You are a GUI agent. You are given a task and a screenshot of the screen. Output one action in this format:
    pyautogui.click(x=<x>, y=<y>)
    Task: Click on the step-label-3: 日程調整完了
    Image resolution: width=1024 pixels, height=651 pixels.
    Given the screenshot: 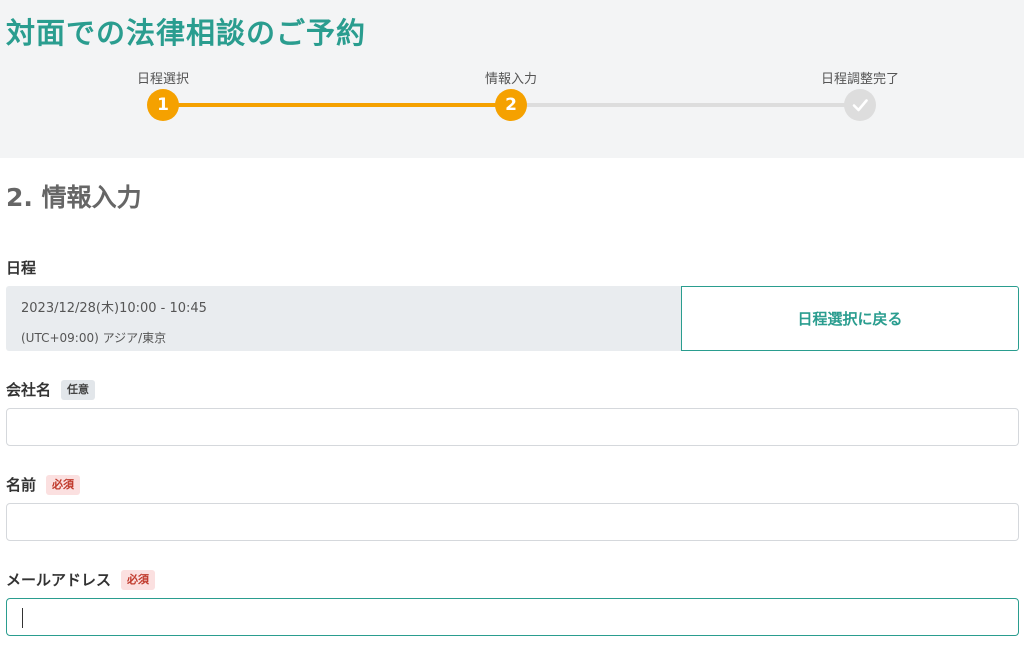 What is the action you would take?
    pyautogui.click(x=860, y=79)
    